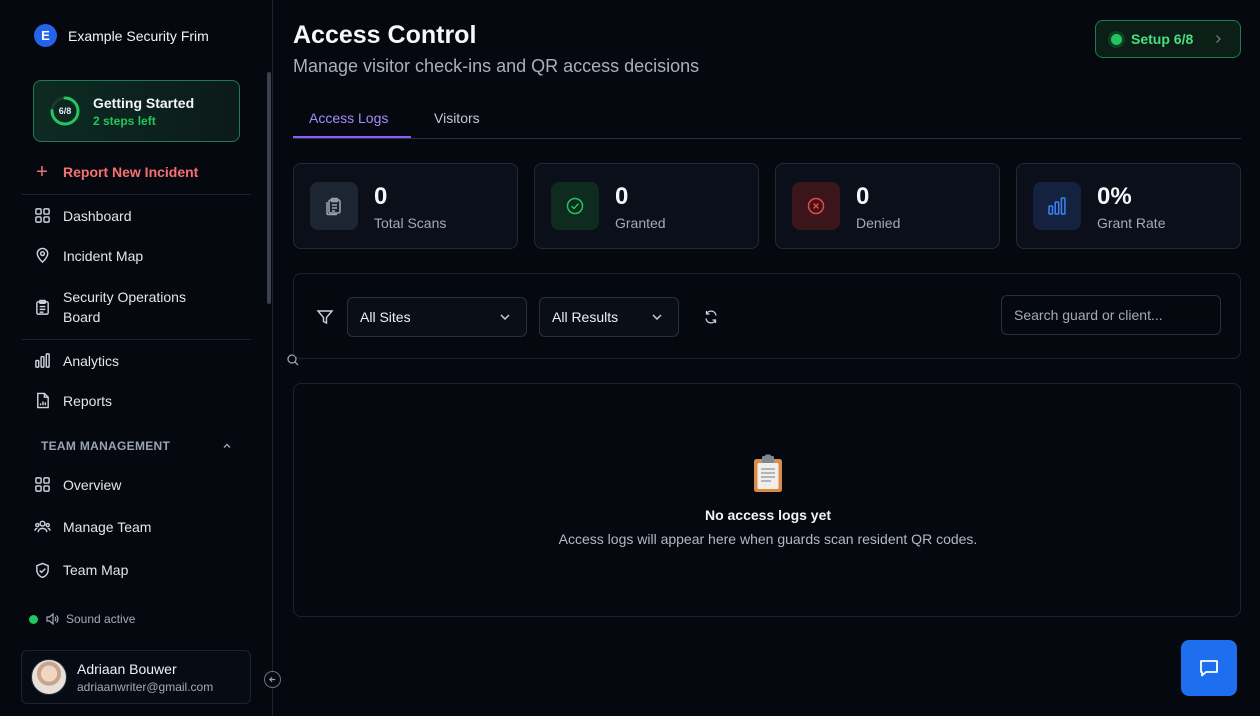 This screenshot has height=716, width=1260. Describe the element at coordinates (269, 188) in the screenshot. I see `sidebar-scrollbar` at that location.